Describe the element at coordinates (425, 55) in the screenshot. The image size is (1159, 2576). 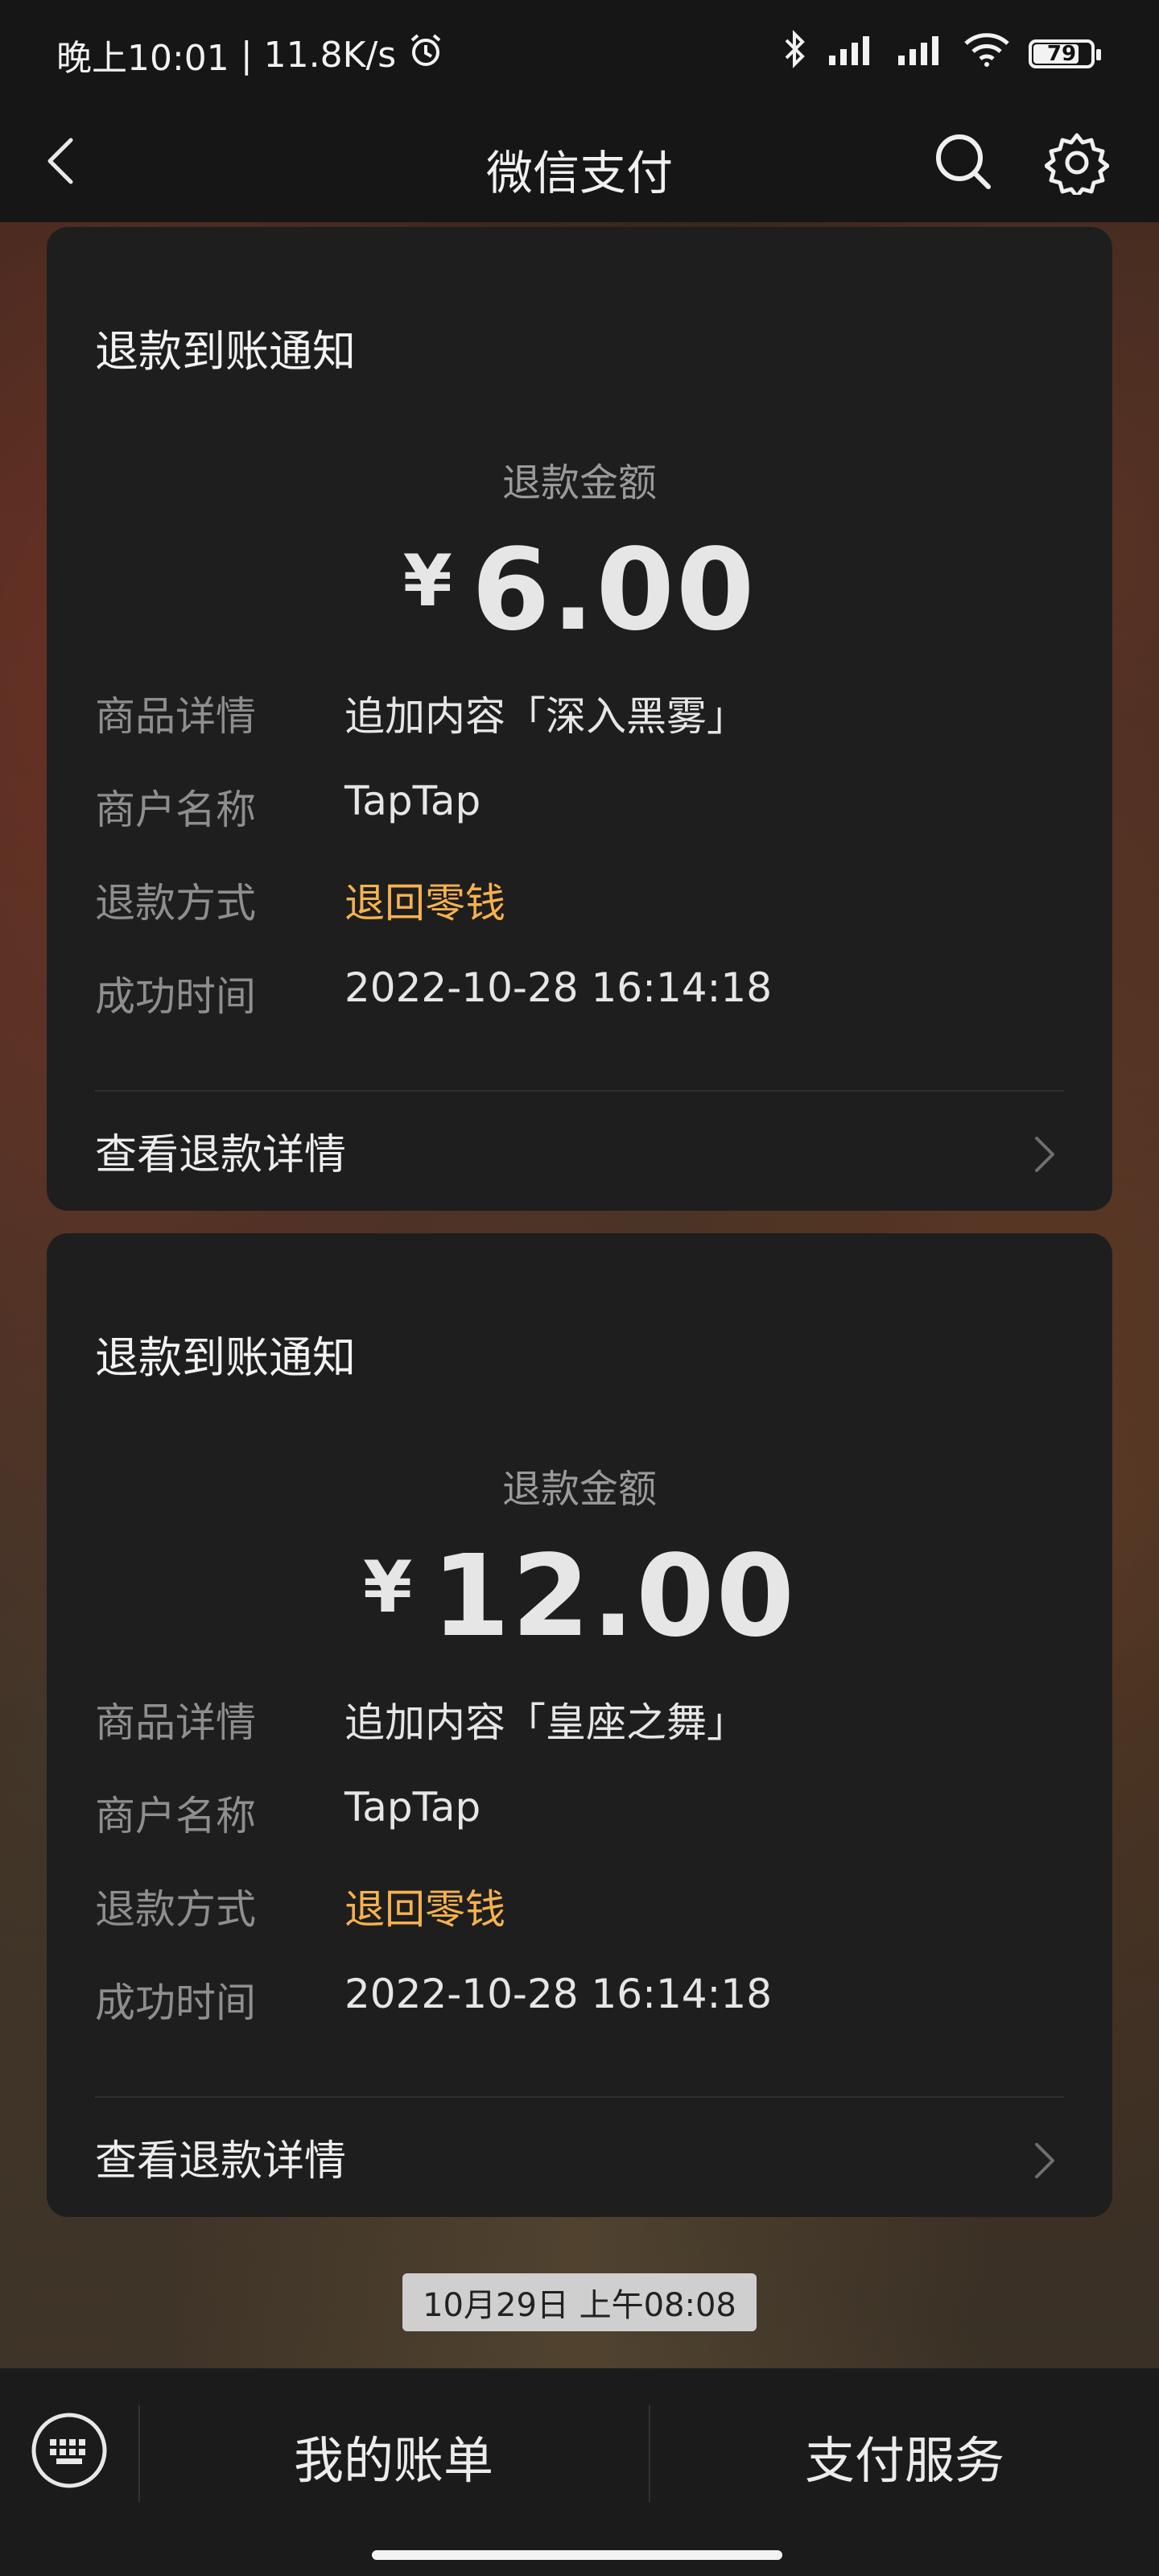
I see `alarm-icon` at that location.